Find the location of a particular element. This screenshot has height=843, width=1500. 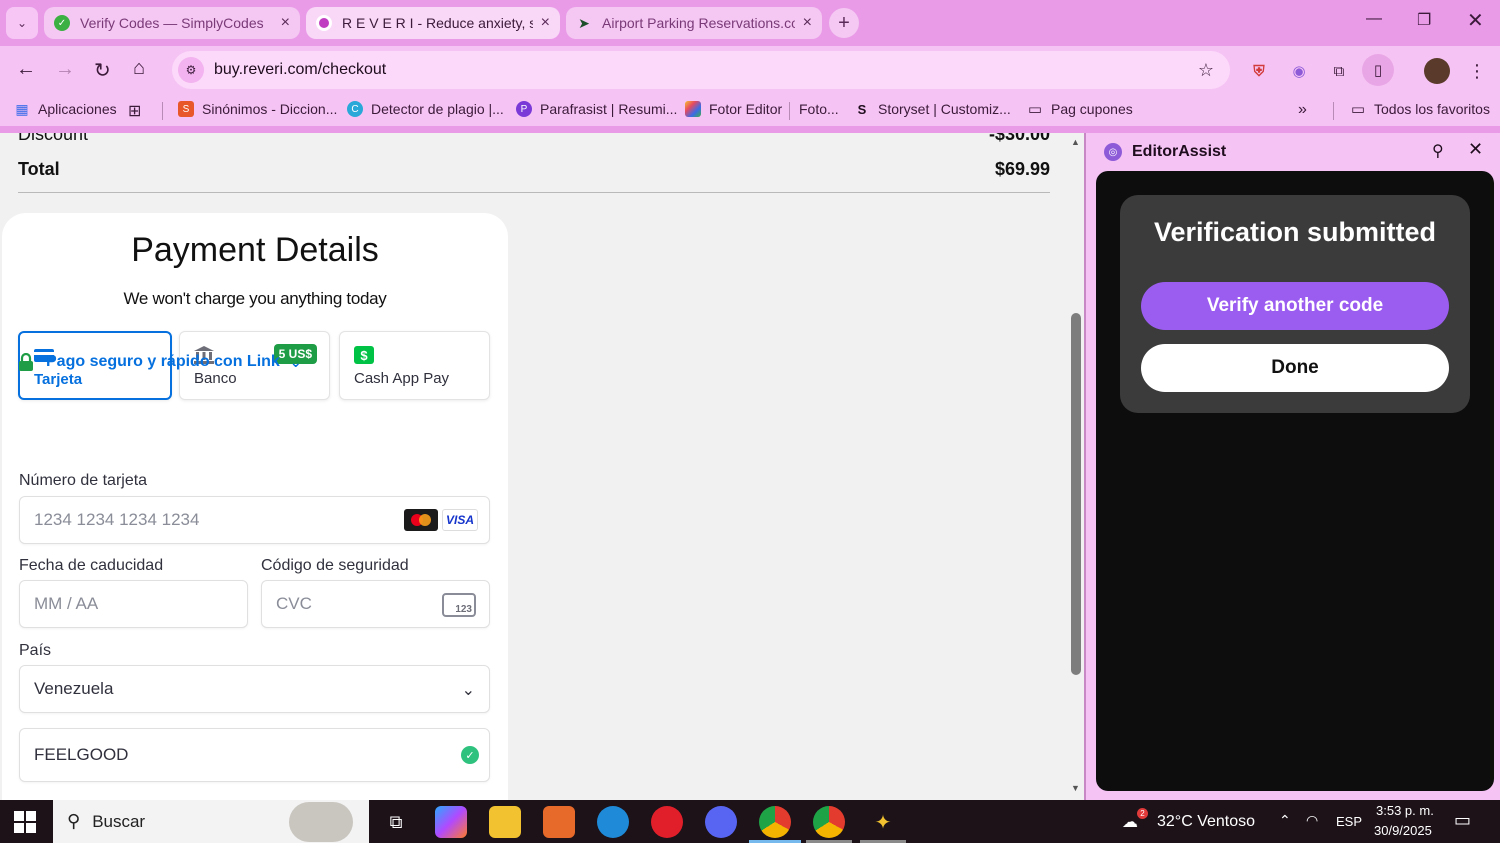

minimize-icon: — is located at coordinates (1374, 19).